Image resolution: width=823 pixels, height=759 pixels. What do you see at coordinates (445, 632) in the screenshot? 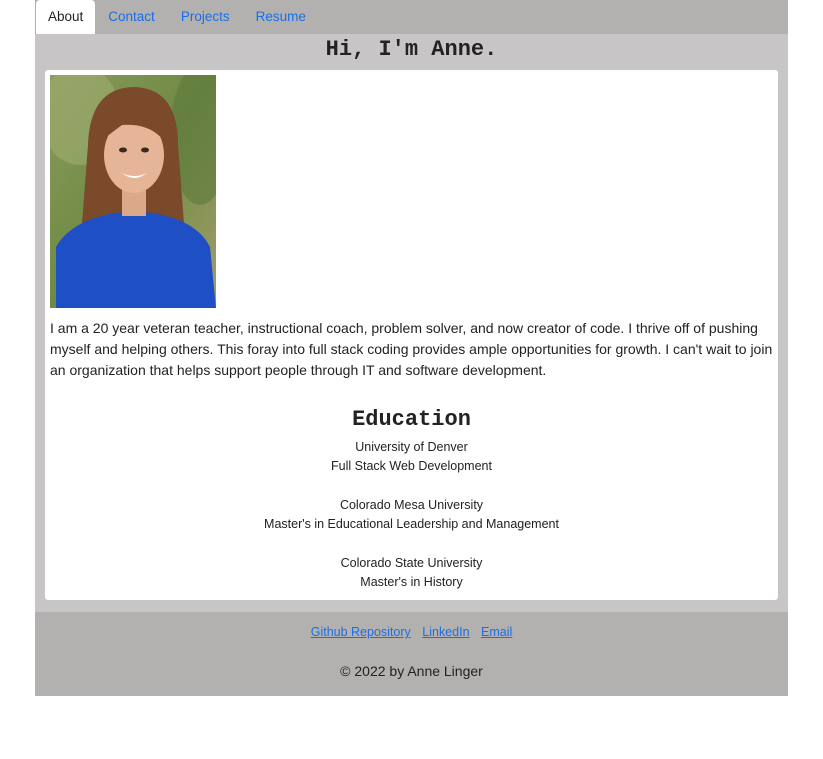
I see `linkedin-link: LinkedIn` at bounding box center [445, 632].